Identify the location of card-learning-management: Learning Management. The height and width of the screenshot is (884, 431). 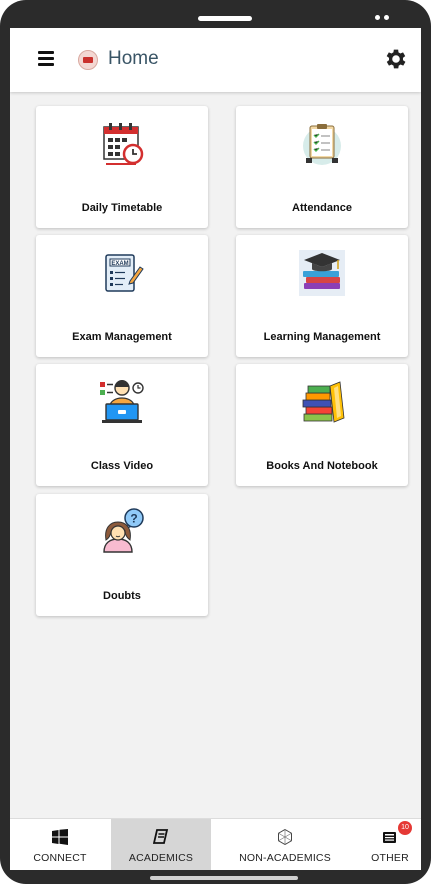
(322, 296).